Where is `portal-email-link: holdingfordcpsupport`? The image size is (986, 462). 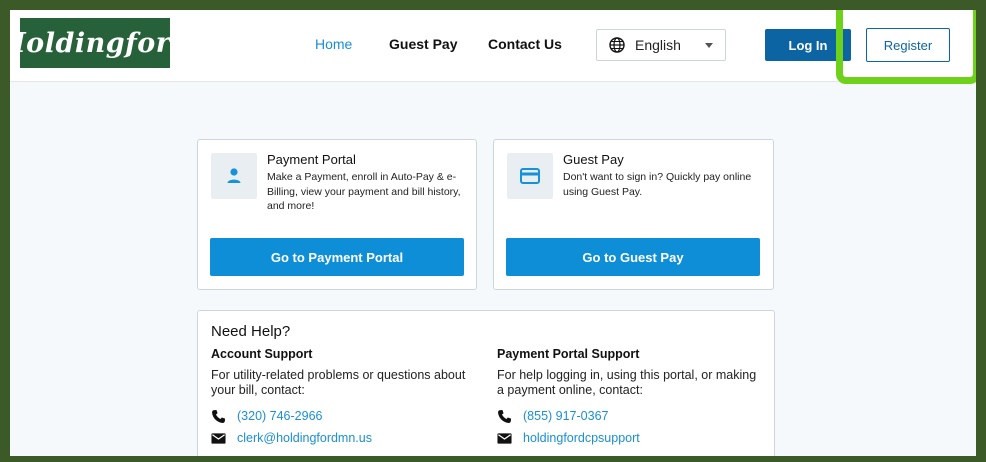 portal-email-link: holdingfordcpsupport is located at coordinates (627, 438).